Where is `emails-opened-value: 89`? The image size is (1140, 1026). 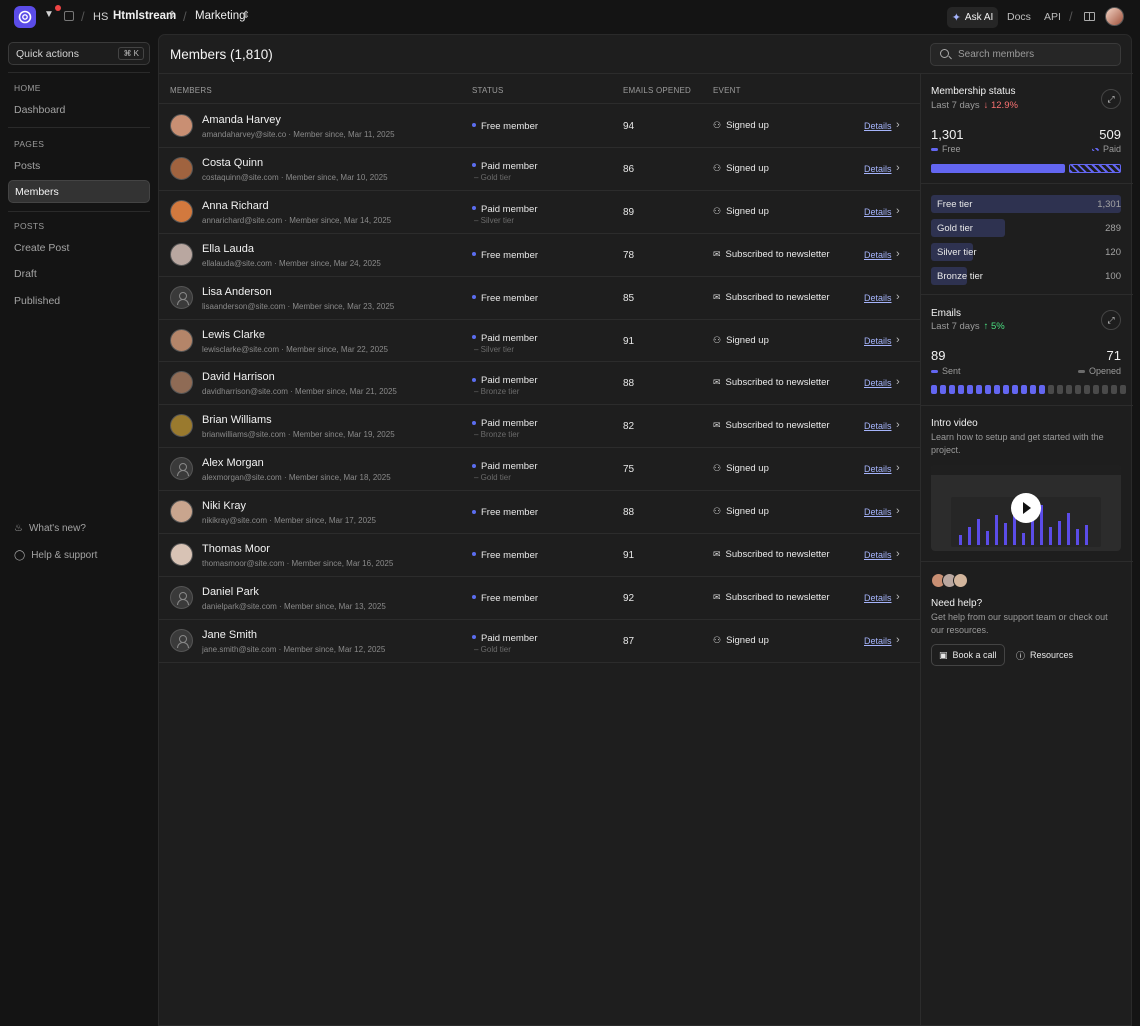 emails-opened-value: 89 is located at coordinates (629, 212).